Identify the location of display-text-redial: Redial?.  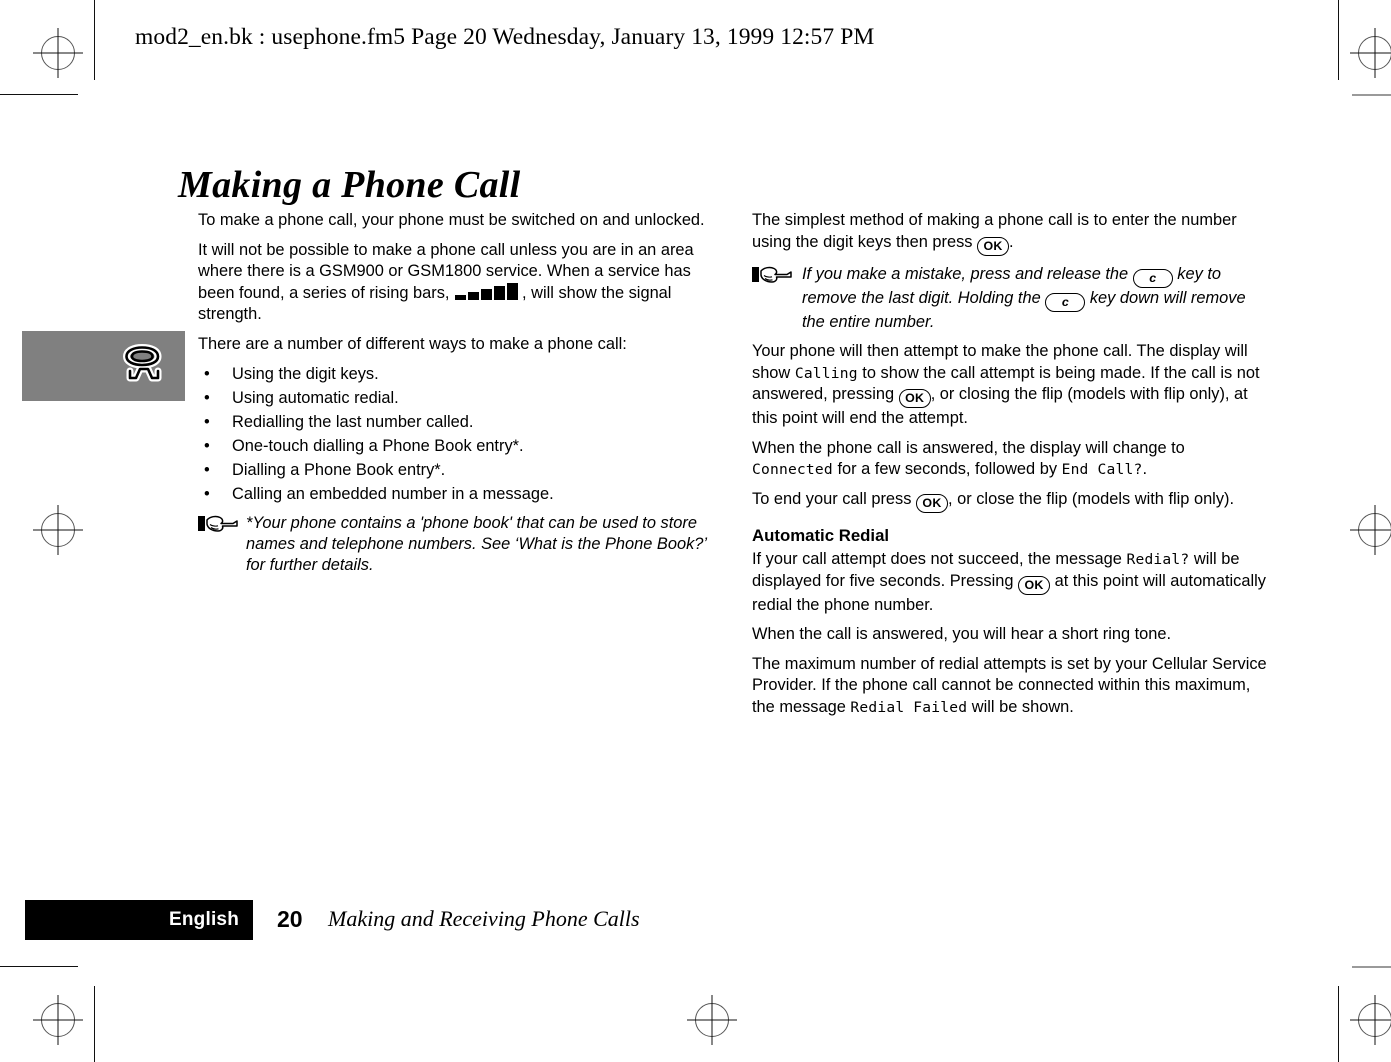
(1158, 559).